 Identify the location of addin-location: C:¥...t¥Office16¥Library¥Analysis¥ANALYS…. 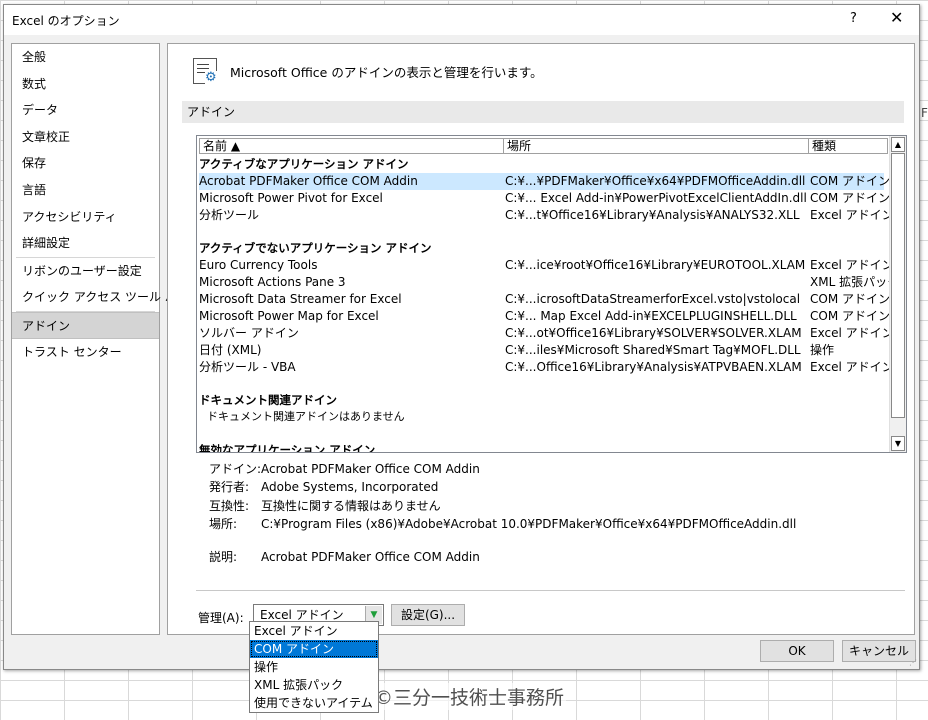
(652, 215).